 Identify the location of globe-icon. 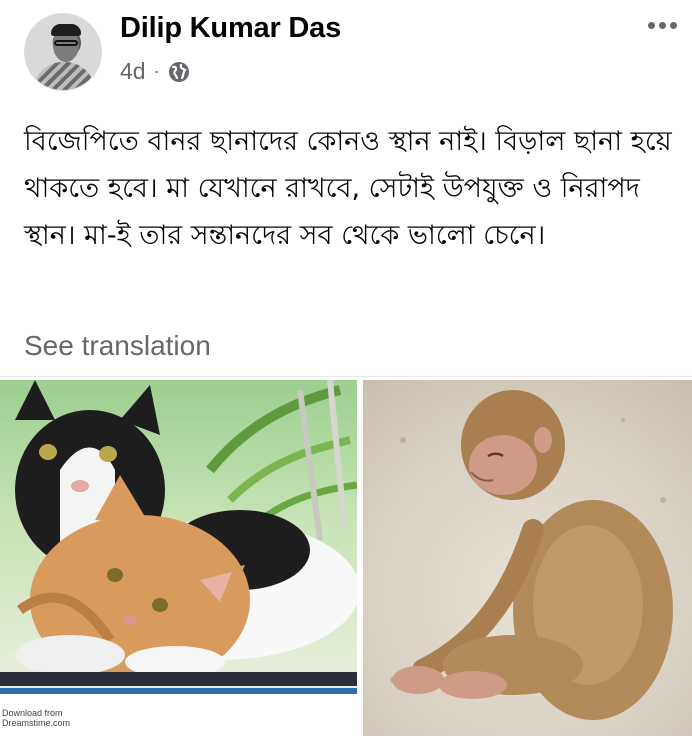
(179, 72).